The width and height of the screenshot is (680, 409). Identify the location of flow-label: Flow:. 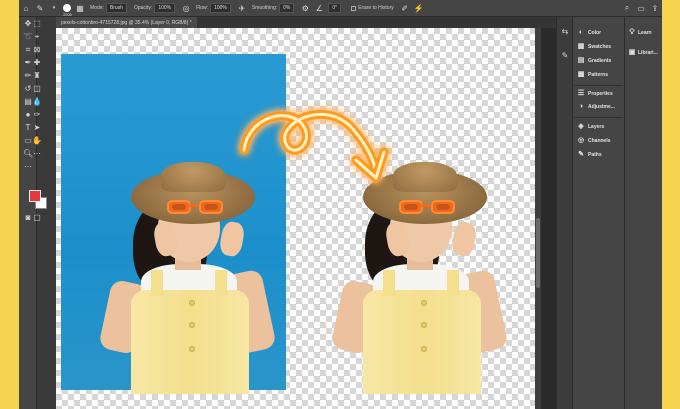
(202, 8).